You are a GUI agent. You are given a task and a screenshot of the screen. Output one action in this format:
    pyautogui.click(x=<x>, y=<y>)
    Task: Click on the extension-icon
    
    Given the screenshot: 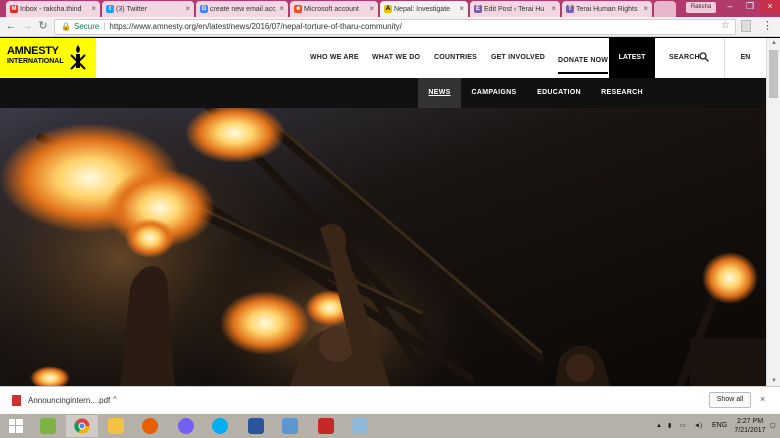 What is the action you would take?
    pyautogui.click(x=746, y=26)
    